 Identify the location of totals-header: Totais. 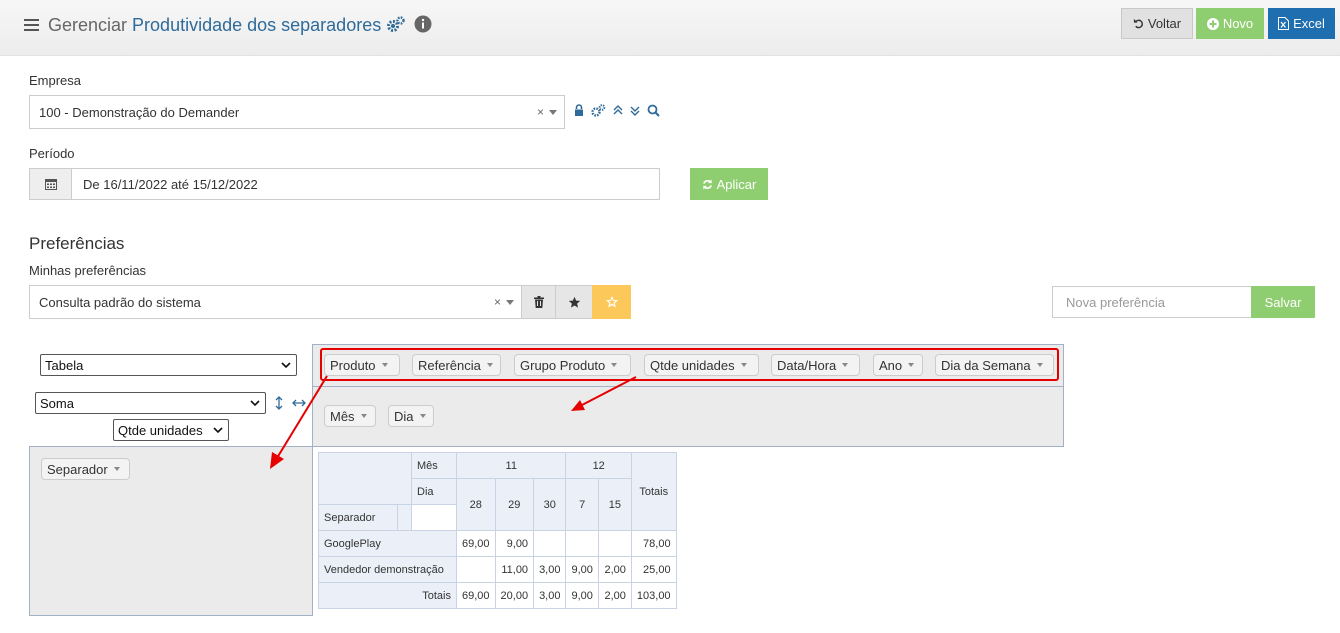
(653, 491).